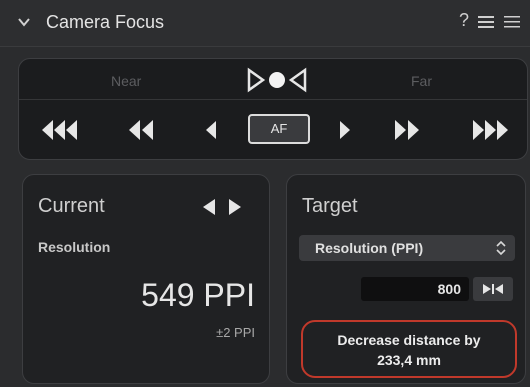 The image size is (530, 387). I want to click on advice-distance-value: 233,4 mm, so click(409, 360).